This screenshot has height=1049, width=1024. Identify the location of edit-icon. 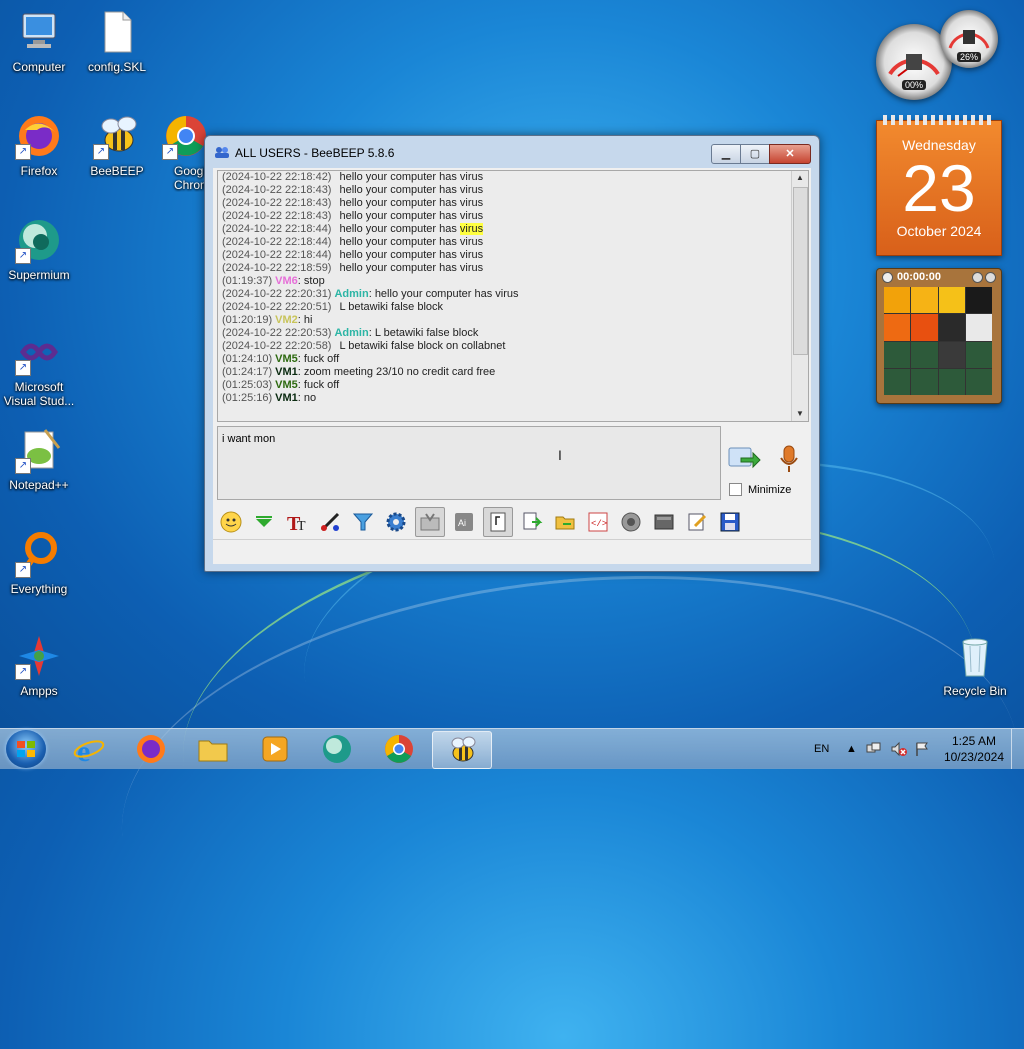
(697, 522).